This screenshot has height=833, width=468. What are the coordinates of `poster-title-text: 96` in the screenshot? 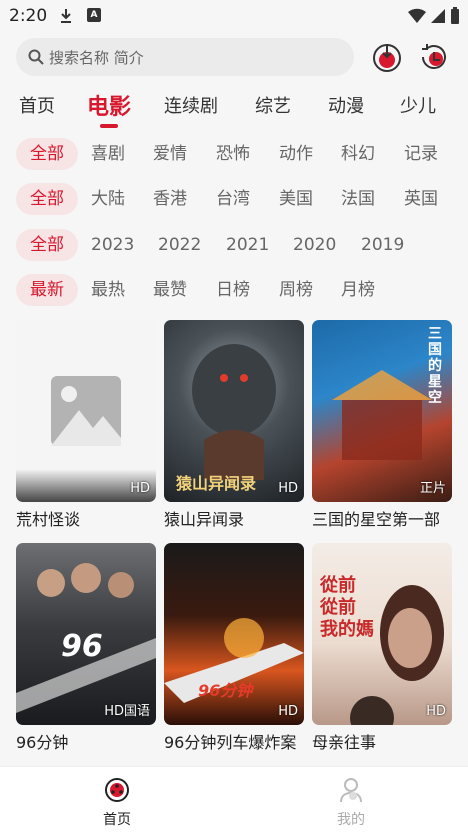 It's located at (82, 646).